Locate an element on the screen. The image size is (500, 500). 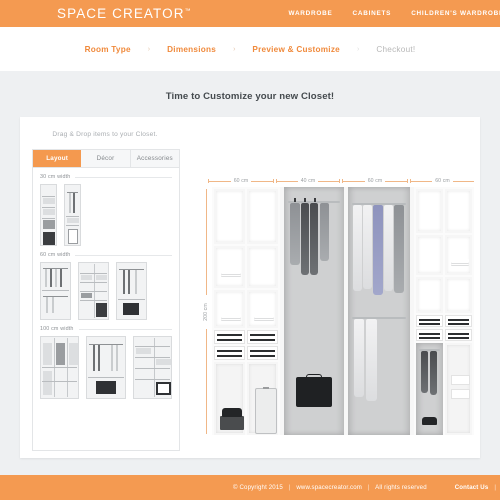
parts-group-label: 100 cm width is located at coordinates (57, 329).